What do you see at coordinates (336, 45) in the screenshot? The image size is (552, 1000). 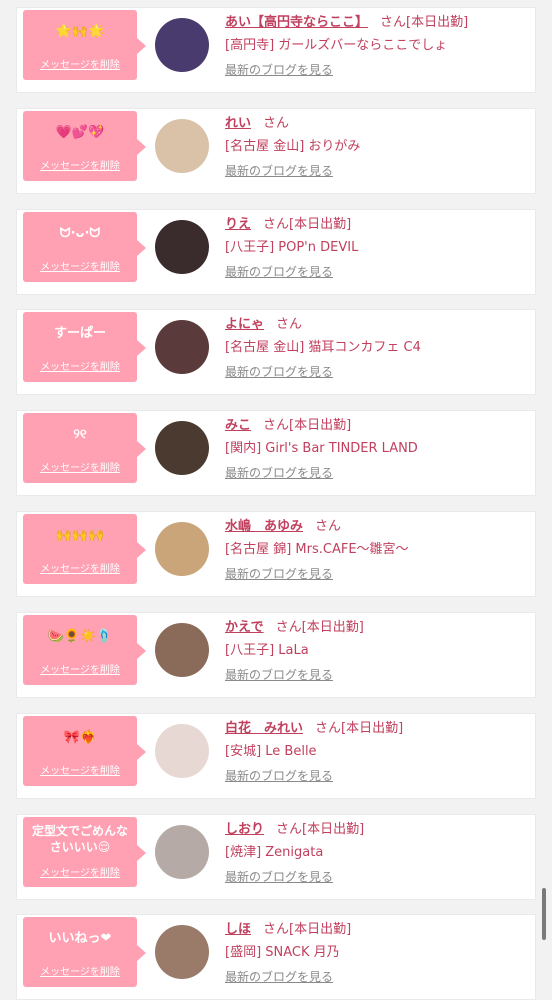 I see `shop-name: [高円寺] ガールズバーならここでしょ` at bounding box center [336, 45].